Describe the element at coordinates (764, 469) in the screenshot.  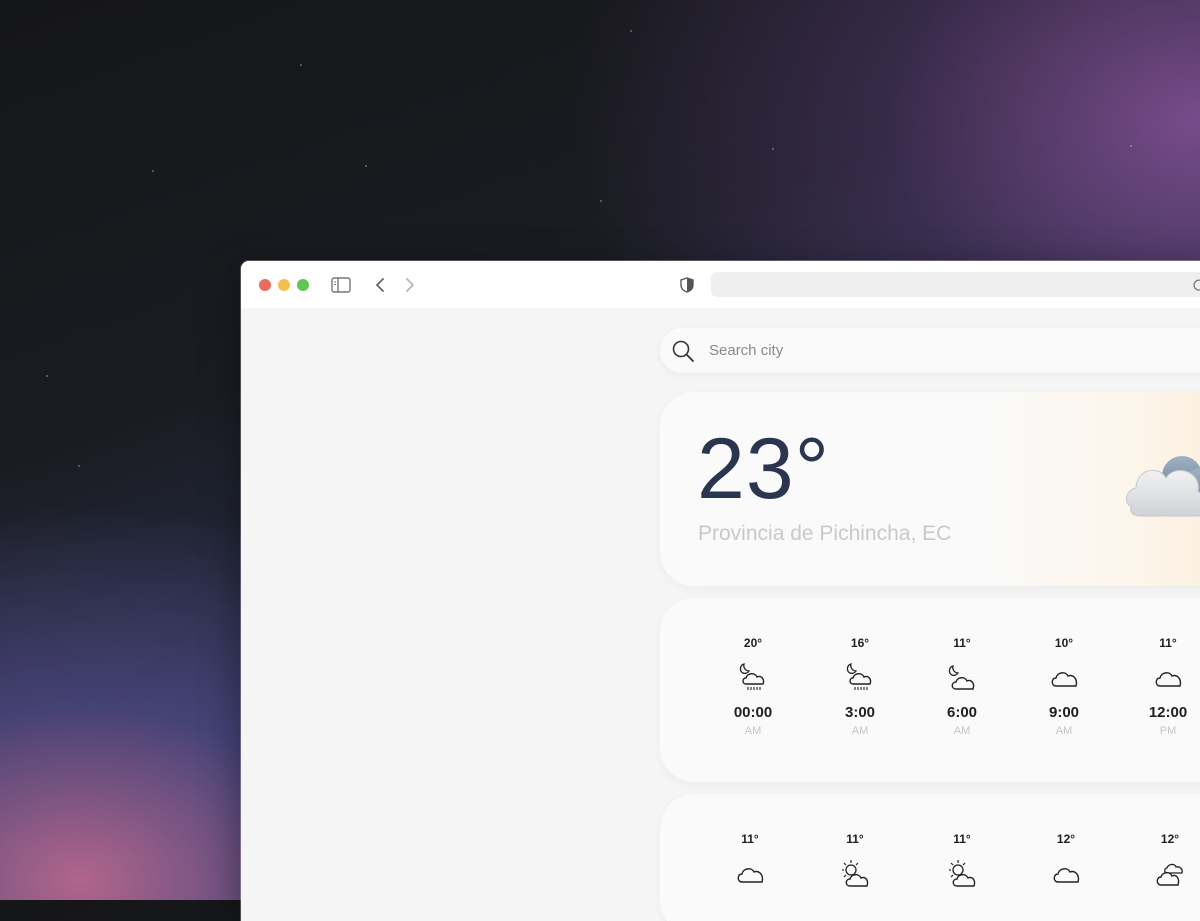
I see `current-temperature: 23°` at that location.